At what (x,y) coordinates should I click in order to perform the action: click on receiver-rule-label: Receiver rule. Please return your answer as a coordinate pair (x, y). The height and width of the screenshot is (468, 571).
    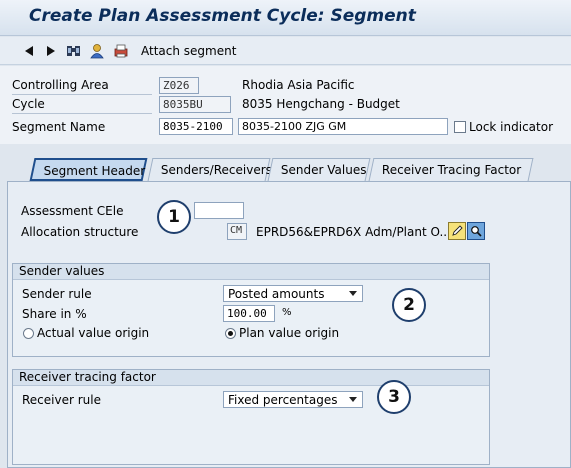
    Looking at the image, I should click on (61, 400).